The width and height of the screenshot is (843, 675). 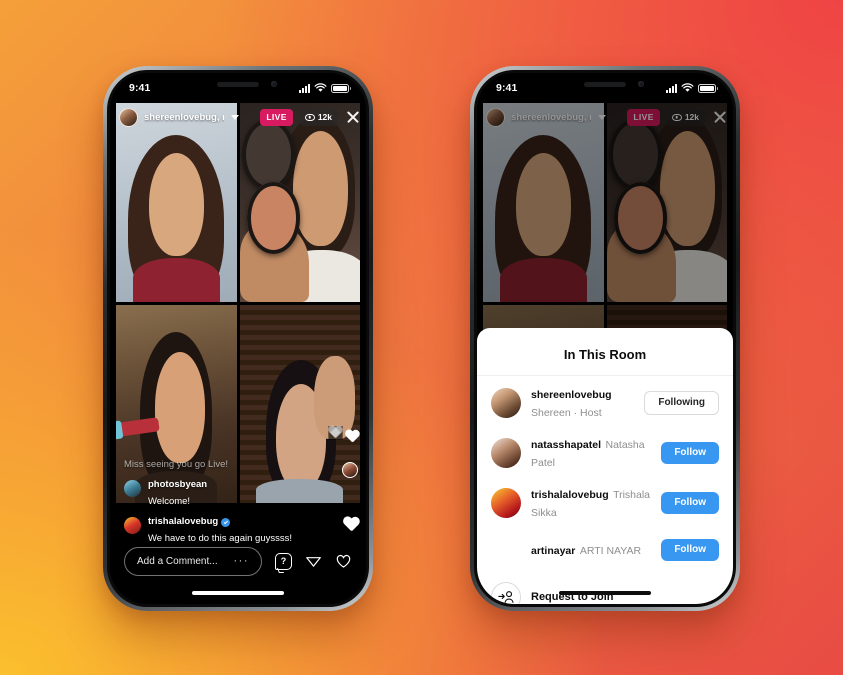 What do you see at coordinates (605, 588) in the screenshot?
I see `request-to-join-row: Request to Join` at bounding box center [605, 588].